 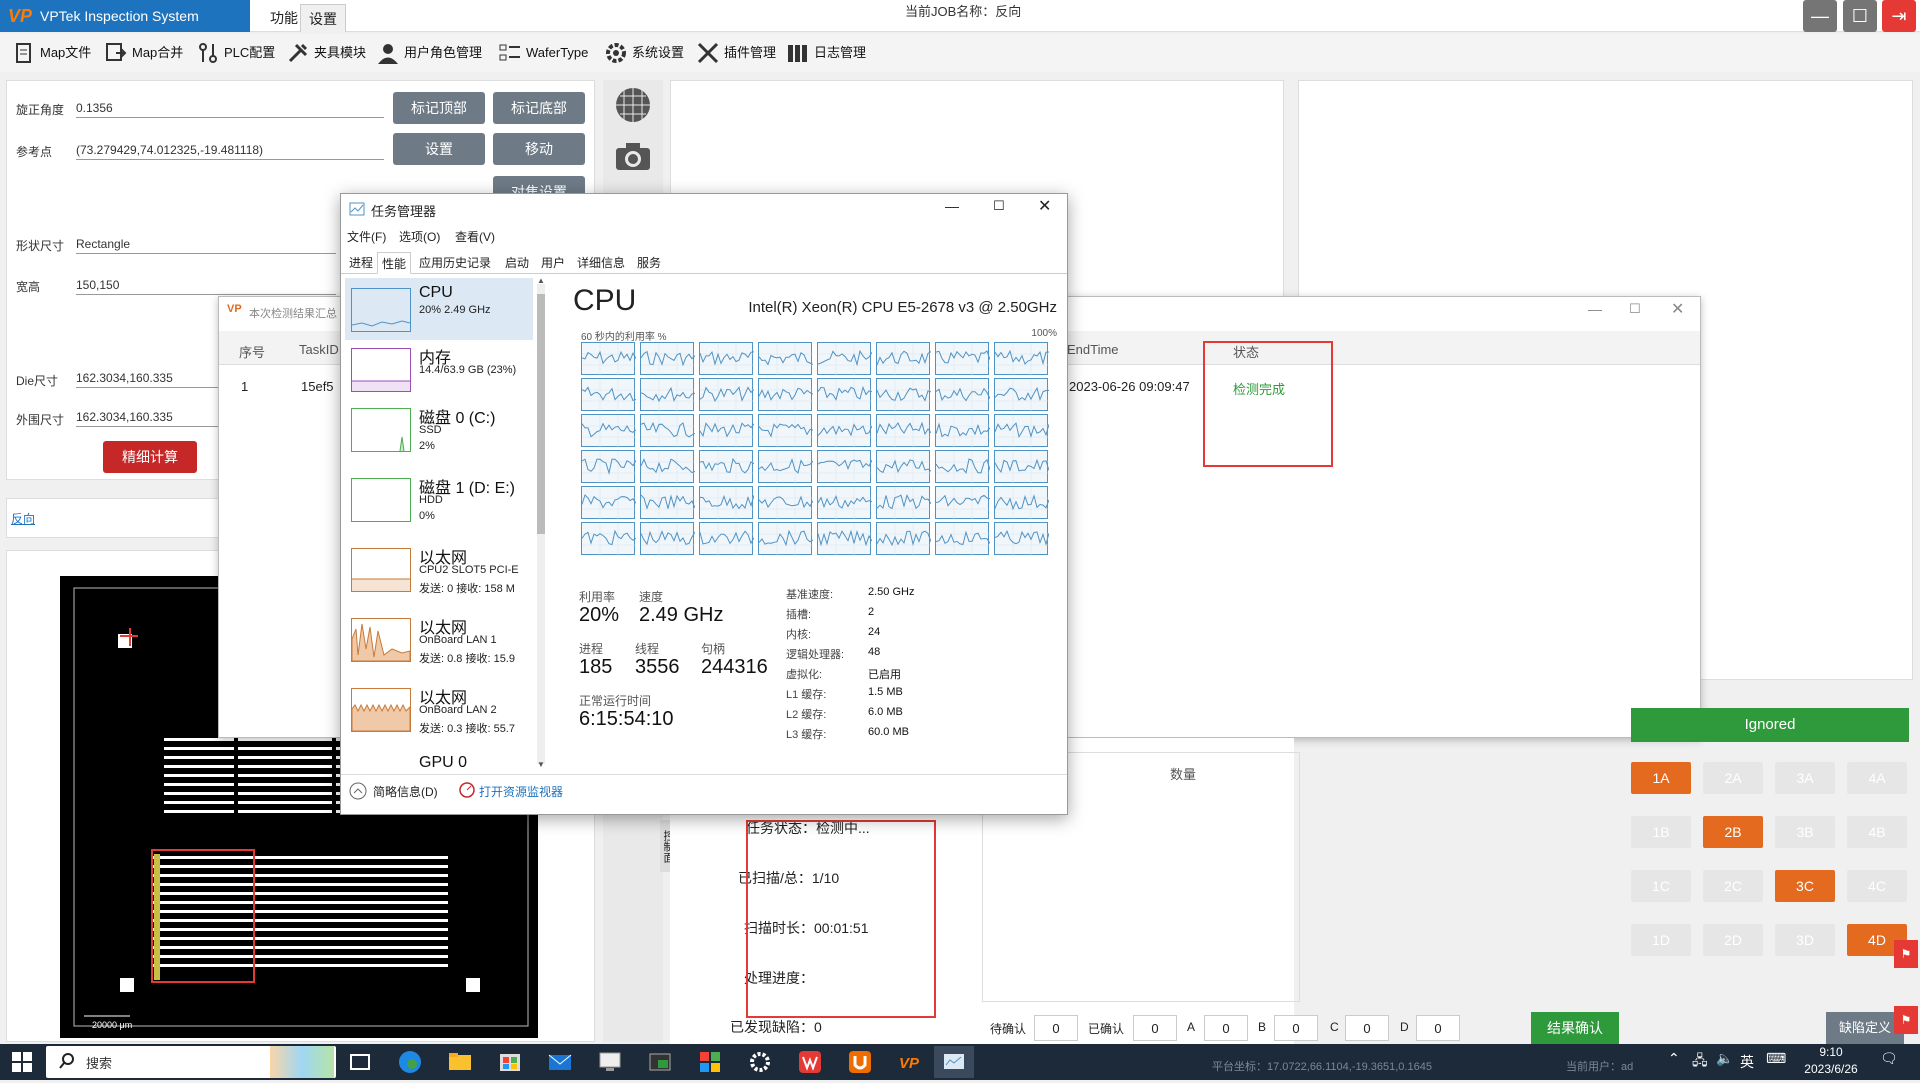 What do you see at coordinates (1805, 778) in the screenshot?
I see `region-tile: 3A` at bounding box center [1805, 778].